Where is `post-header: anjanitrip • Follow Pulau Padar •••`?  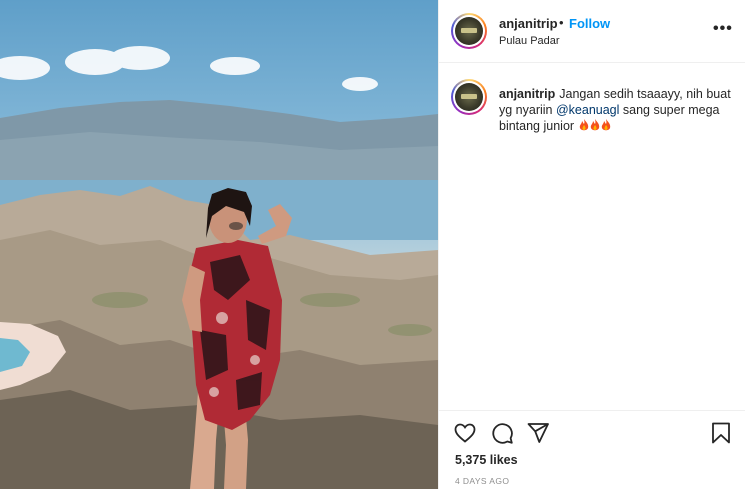
post-header: anjanitrip • Follow Pulau Padar ••• is located at coordinates (592, 31).